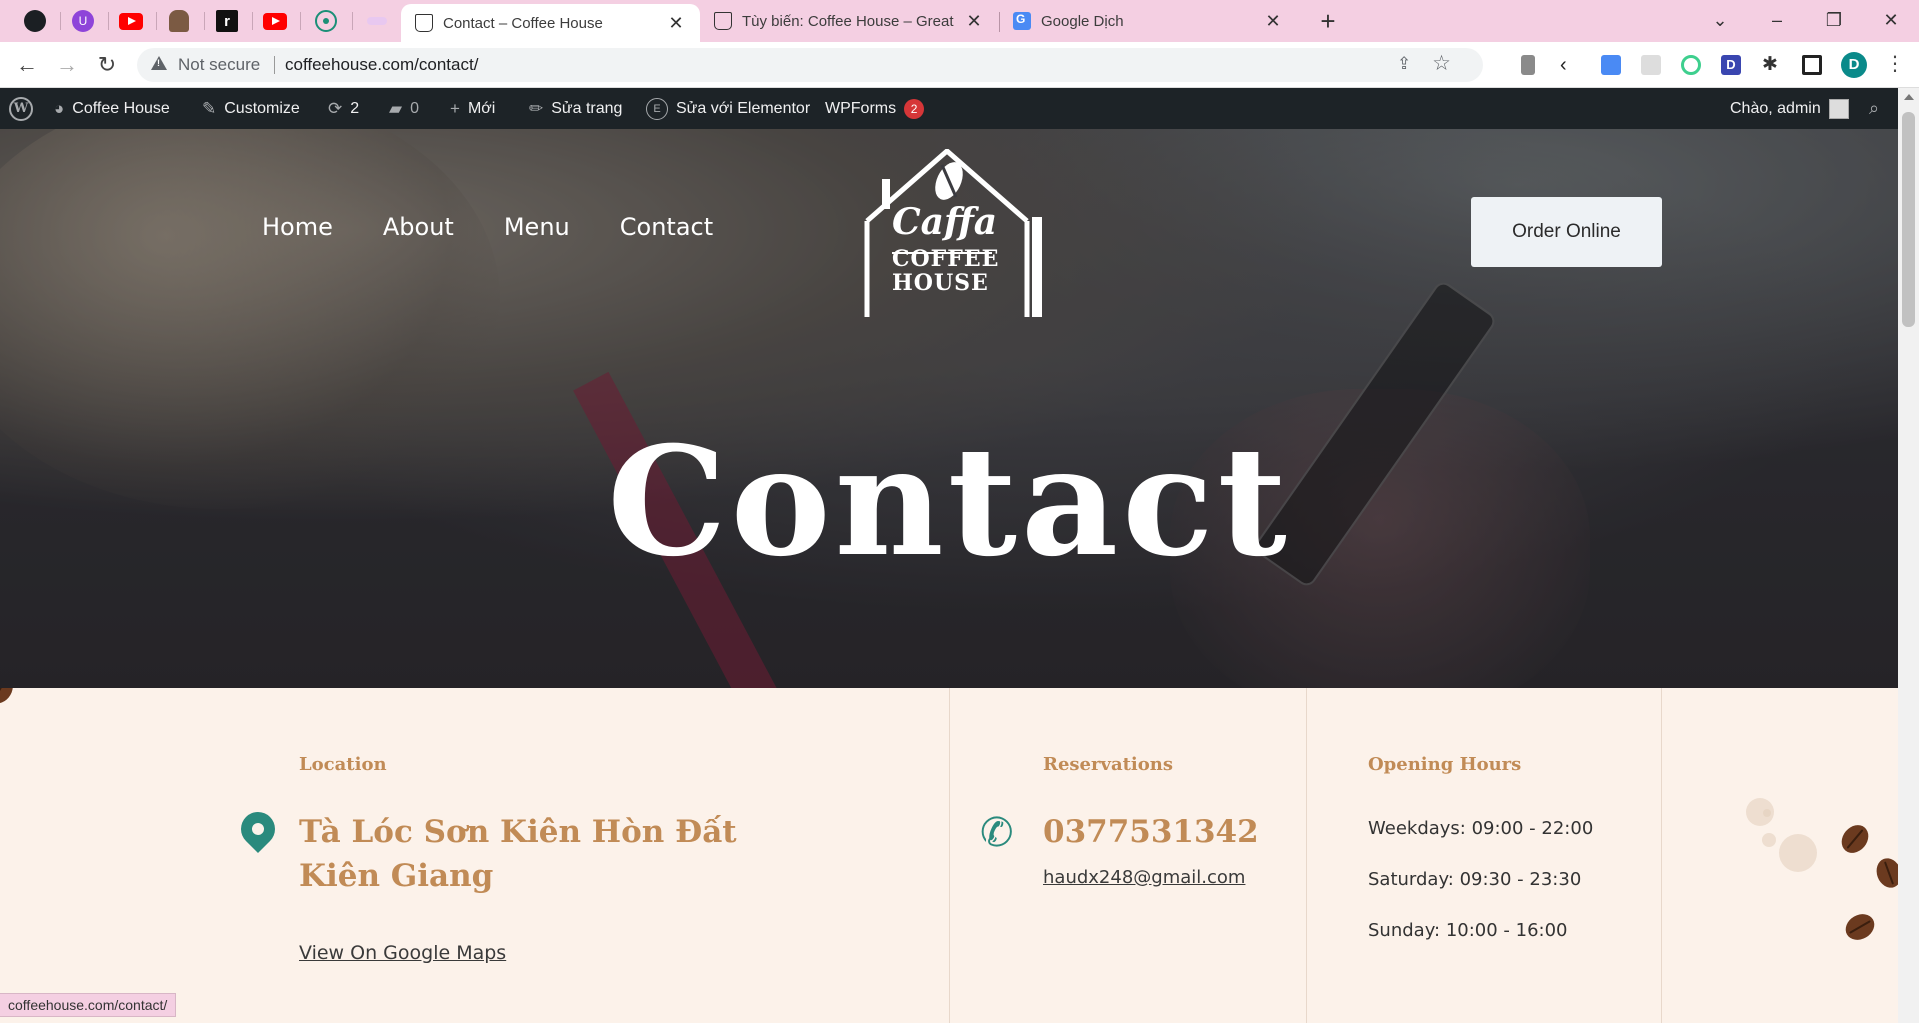  Describe the element at coordinates (810, 65) in the screenshot. I see `omnibox: Not secure coffeehouse.com/contact/ ⇪ ☆` at that location.